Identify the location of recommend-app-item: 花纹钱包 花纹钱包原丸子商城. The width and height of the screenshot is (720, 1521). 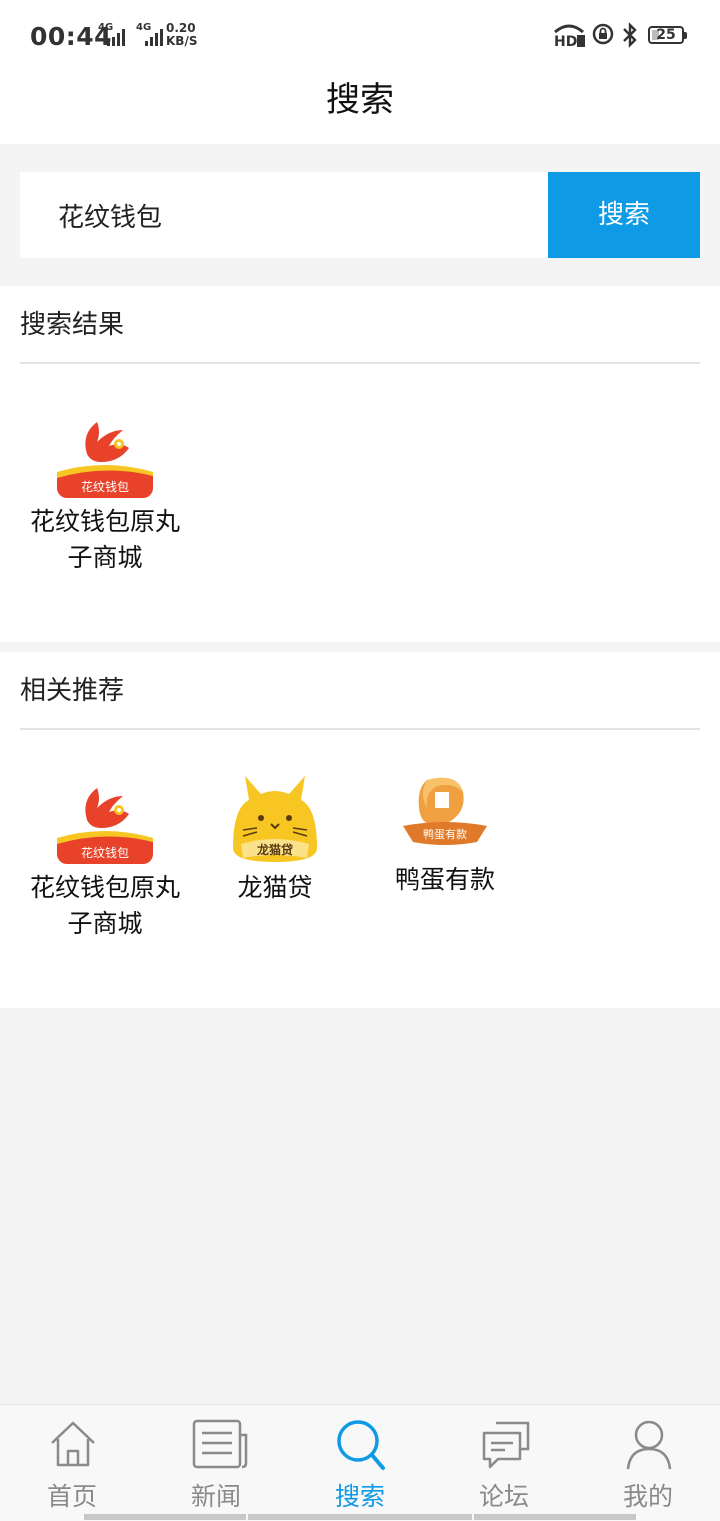
(105, 855).